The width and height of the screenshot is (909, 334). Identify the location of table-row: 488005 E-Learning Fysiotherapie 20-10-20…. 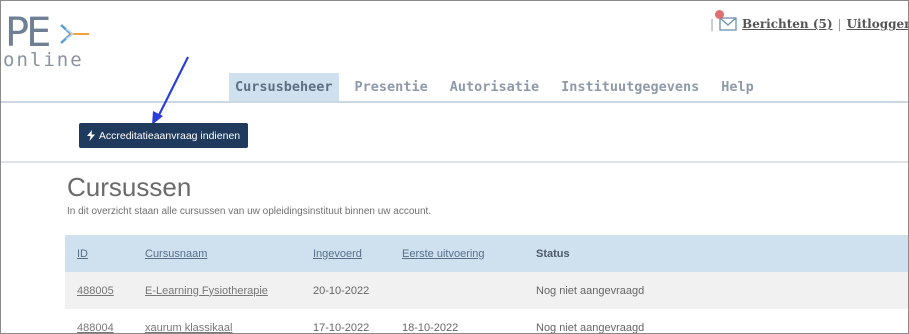
(486, 290).